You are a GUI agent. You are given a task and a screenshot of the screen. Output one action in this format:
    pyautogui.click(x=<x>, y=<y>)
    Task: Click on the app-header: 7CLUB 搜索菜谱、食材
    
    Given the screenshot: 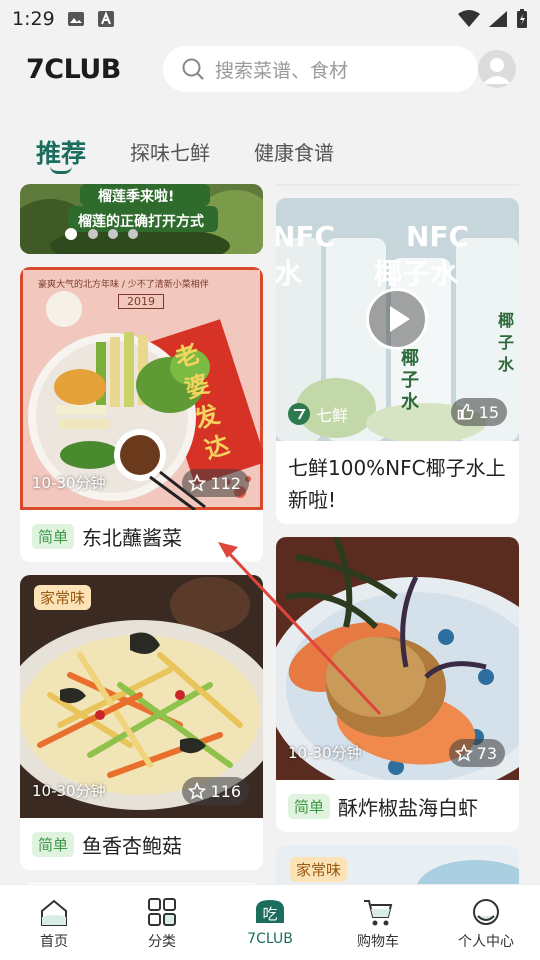 What is the action you would take?
    pyautogui.click(x=270, y=69)
    